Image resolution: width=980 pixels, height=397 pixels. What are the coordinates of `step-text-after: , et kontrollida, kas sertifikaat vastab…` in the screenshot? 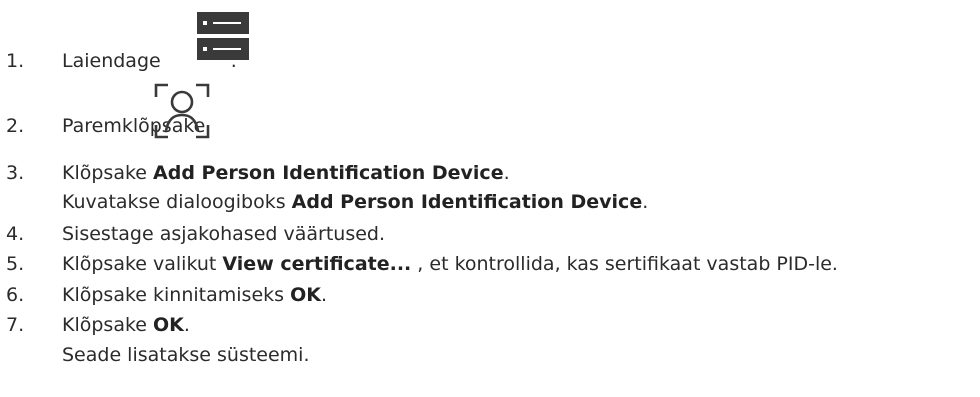 It's located at (624, 264).